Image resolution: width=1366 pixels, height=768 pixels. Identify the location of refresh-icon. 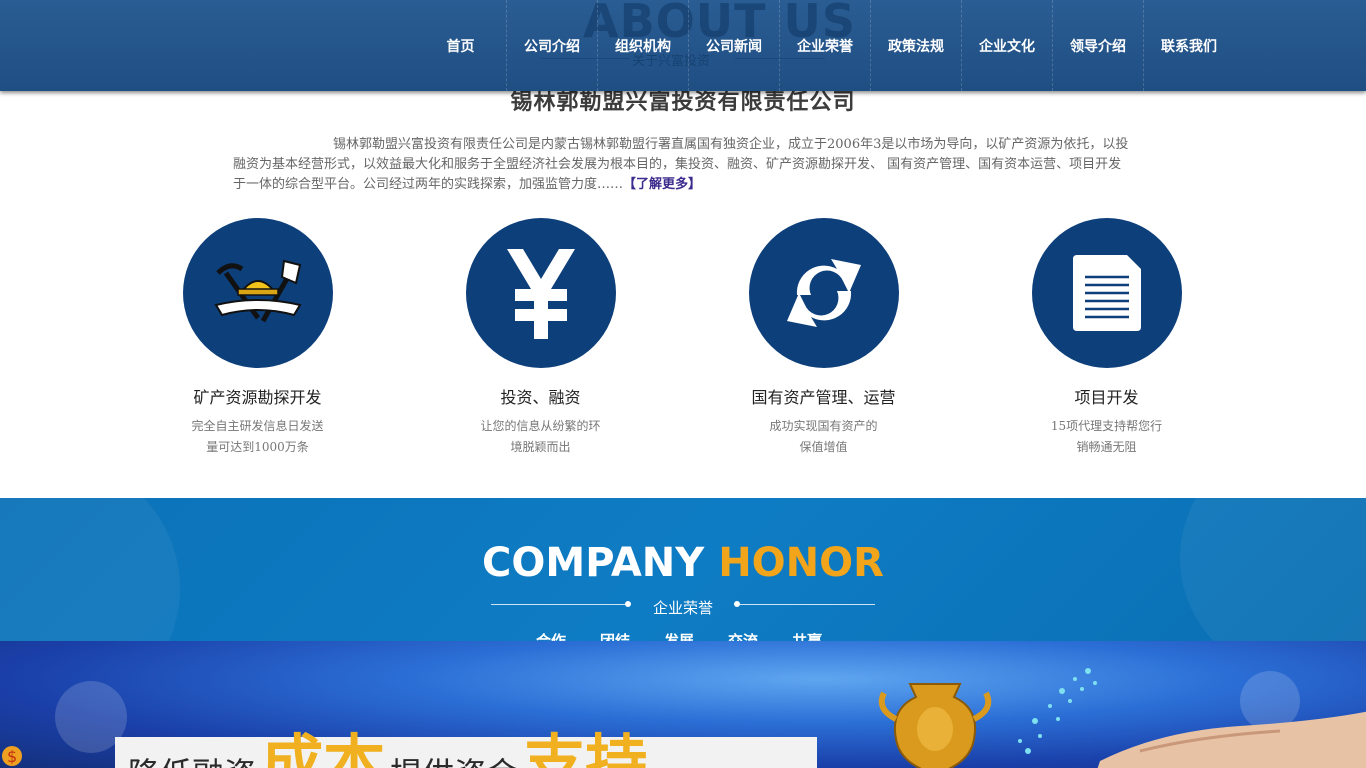
(823, 293).